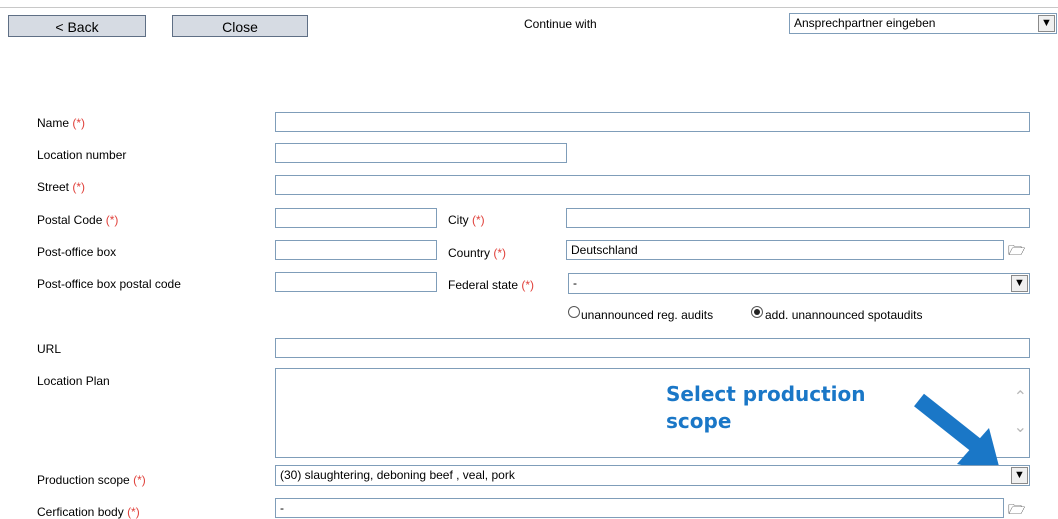 Image resolution: width=1058 pixels, height=519 pixels. What do you see at coordinates (1020, 427) in the screenshot?
I see `scroll-down-icon: ⌄` at bounding box center [1020, 427].